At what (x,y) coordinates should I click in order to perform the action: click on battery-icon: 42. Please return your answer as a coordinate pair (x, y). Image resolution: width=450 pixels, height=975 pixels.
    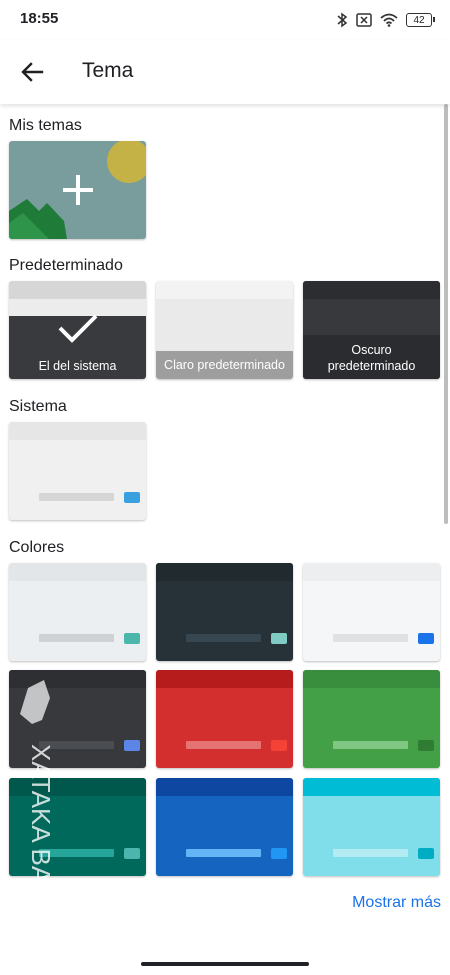
    Looking at the image, I should click on (420, 20).